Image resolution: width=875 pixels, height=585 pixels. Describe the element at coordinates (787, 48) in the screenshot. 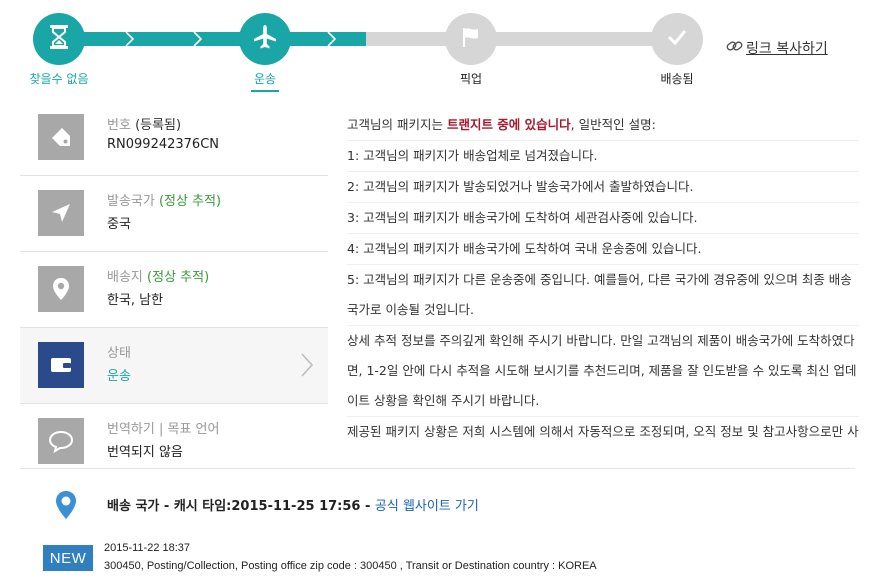

I see `copy-link-label: 링크 복사하기` at that location.